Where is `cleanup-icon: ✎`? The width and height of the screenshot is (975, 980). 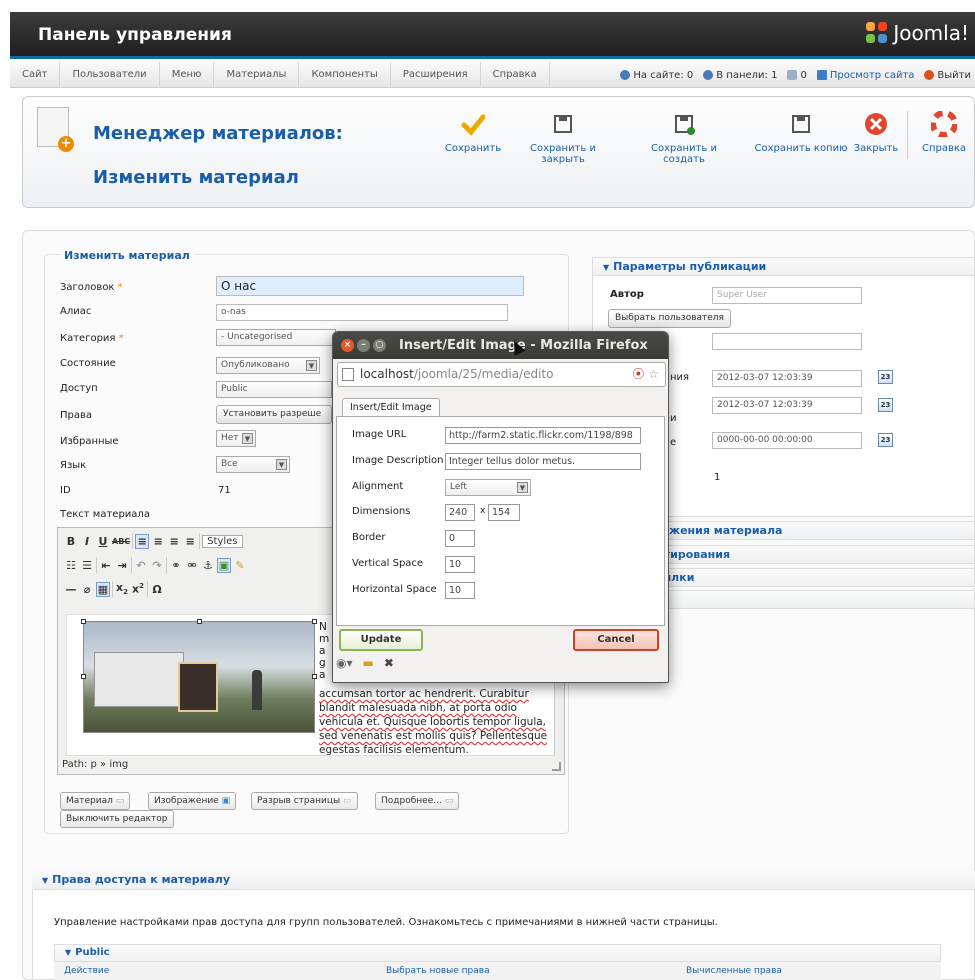
cleanup-icon: ✎ is located at coordinates (240, 565).